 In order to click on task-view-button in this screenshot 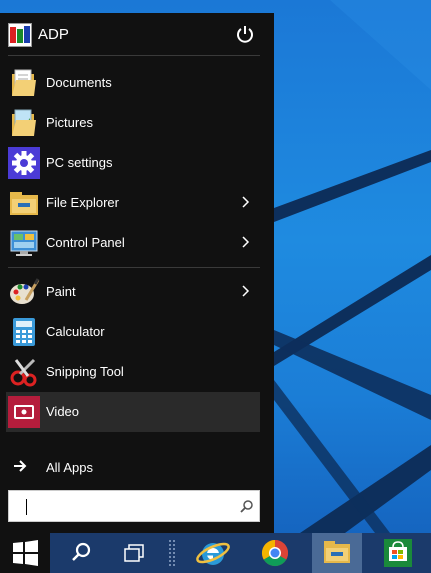, I will do `click(135, 553)`.